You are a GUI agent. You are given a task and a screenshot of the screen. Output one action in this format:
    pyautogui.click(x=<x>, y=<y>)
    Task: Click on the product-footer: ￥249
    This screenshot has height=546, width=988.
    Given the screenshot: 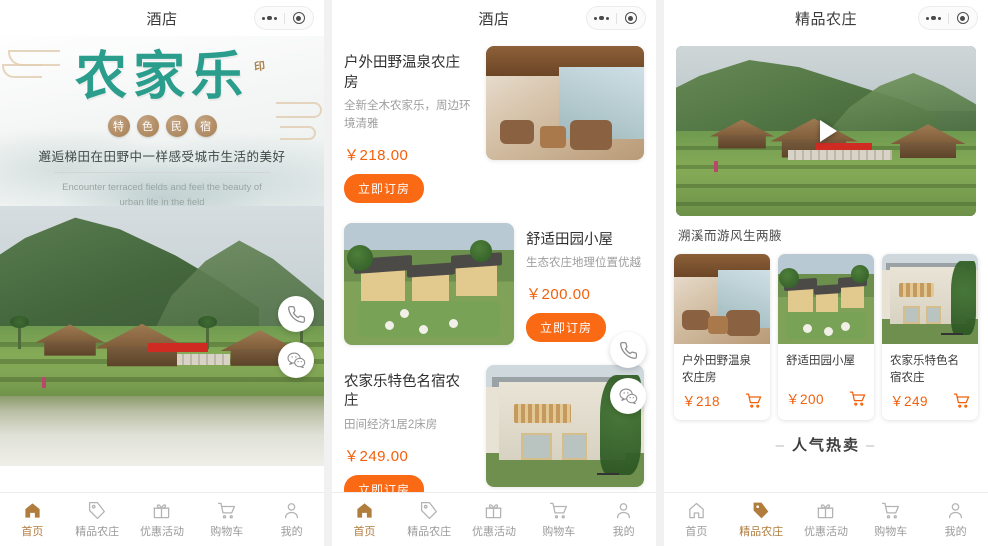 What is the action you would take?
    pyautogui.click(x=930, y=403)
    